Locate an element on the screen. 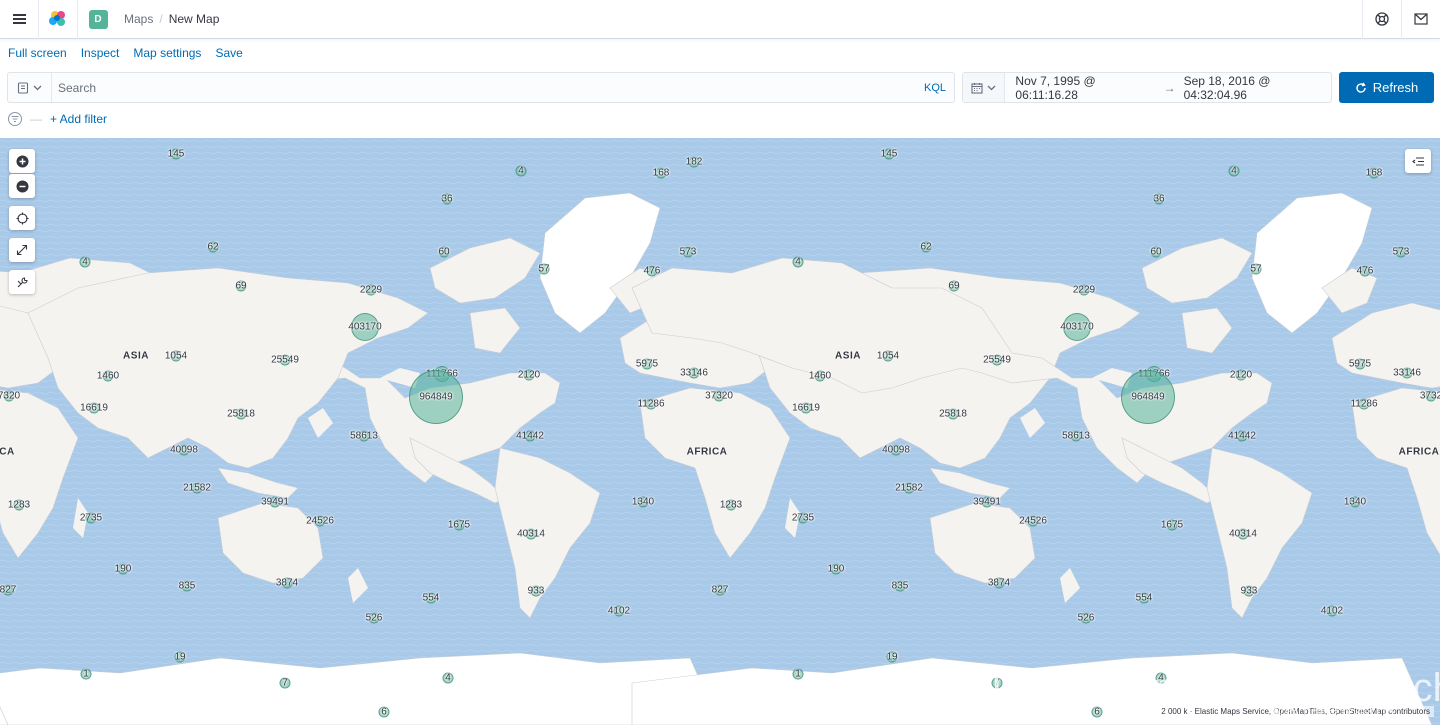 The image size is (1440, 725). quick-menu-button is located at coordinates (984, 87).